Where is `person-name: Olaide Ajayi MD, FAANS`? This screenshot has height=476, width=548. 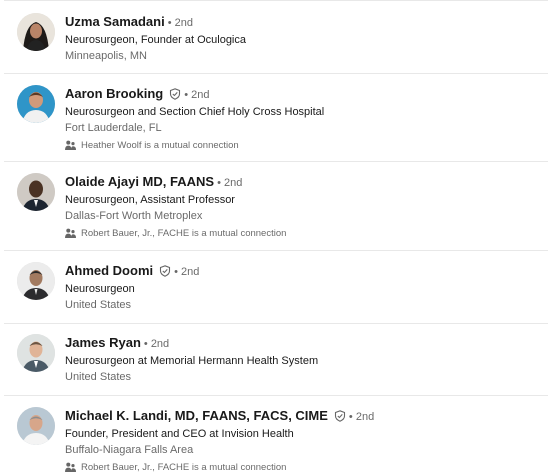 person-name: Olaide Ajayi MD, FAANS is located at coordinates (139, 181).